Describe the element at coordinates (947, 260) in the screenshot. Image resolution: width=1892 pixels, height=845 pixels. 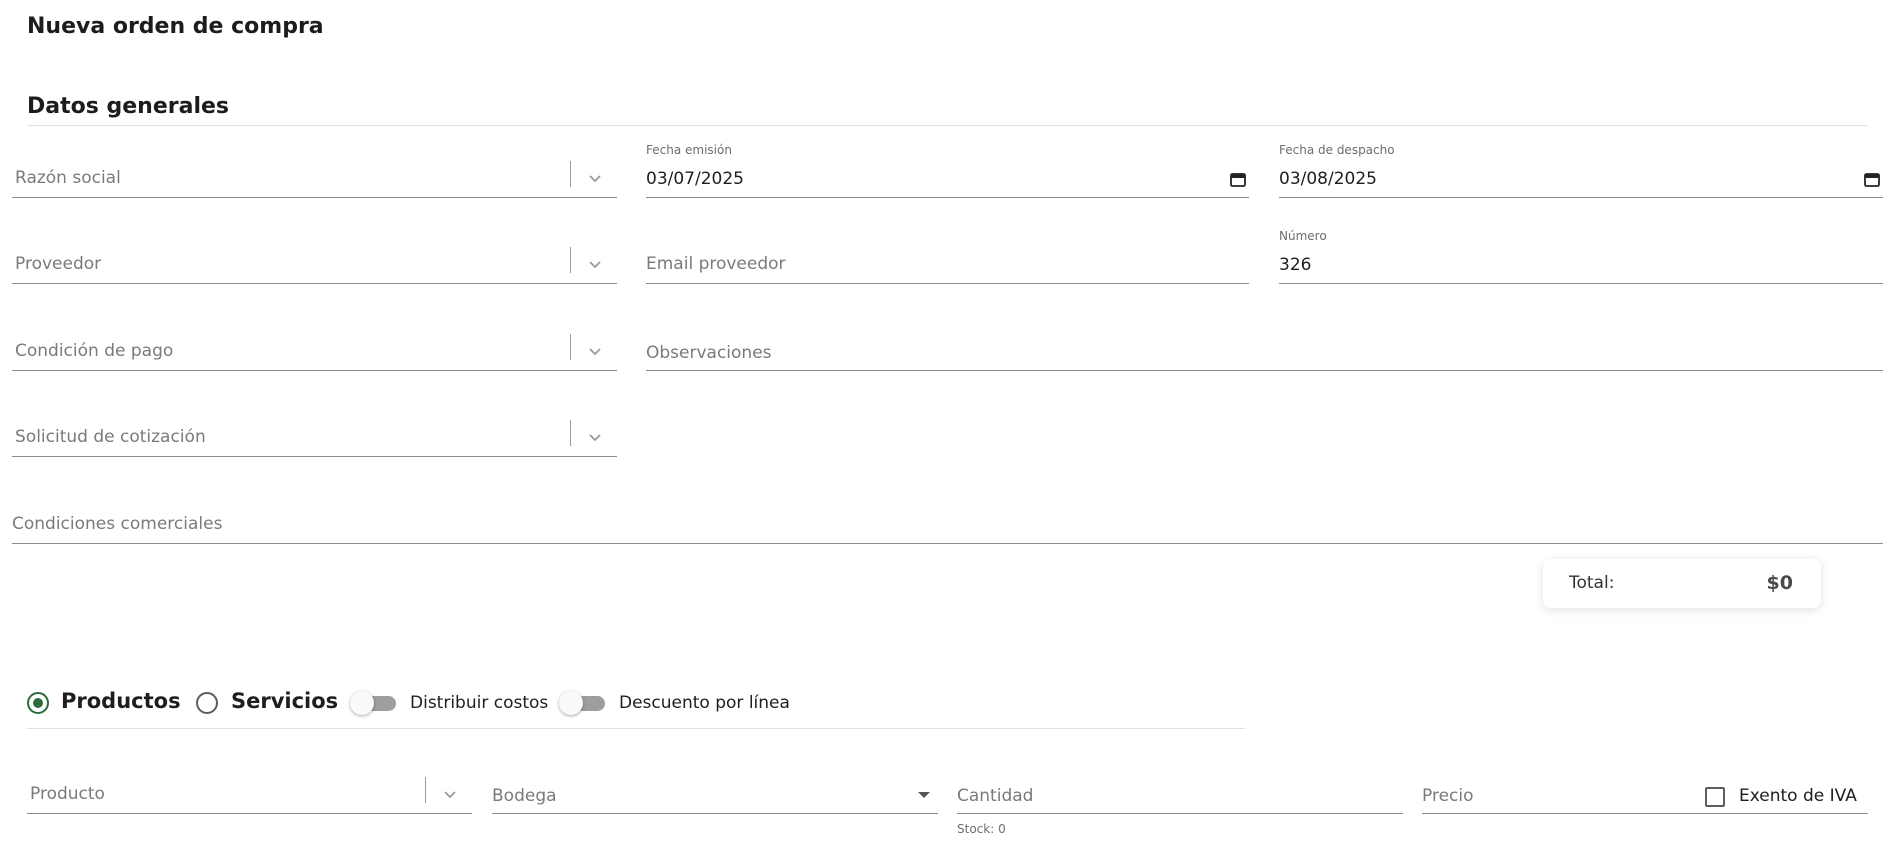
I see `email-proveedor-field: Email proveedor` at that location.